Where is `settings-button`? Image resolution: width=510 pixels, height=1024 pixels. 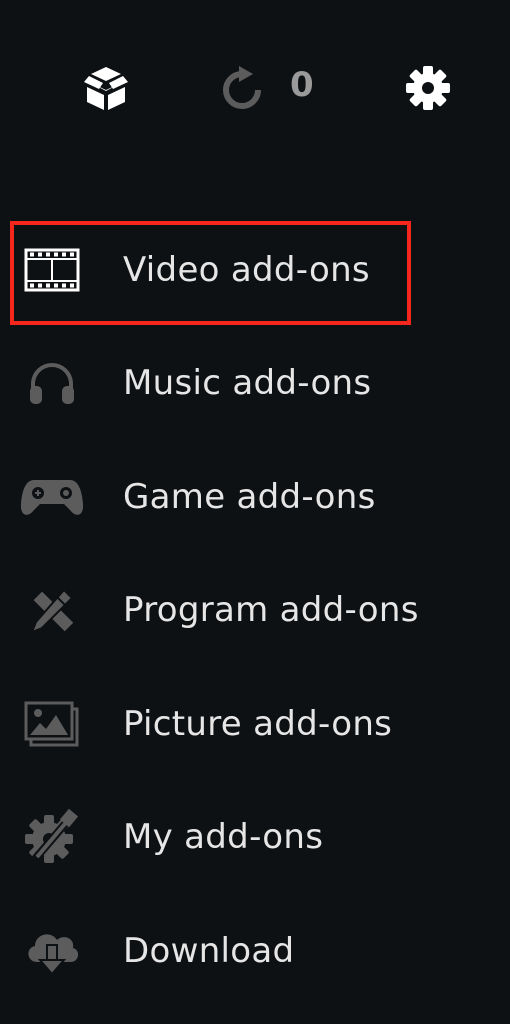 settings-button is located at coordinates (428, 88).